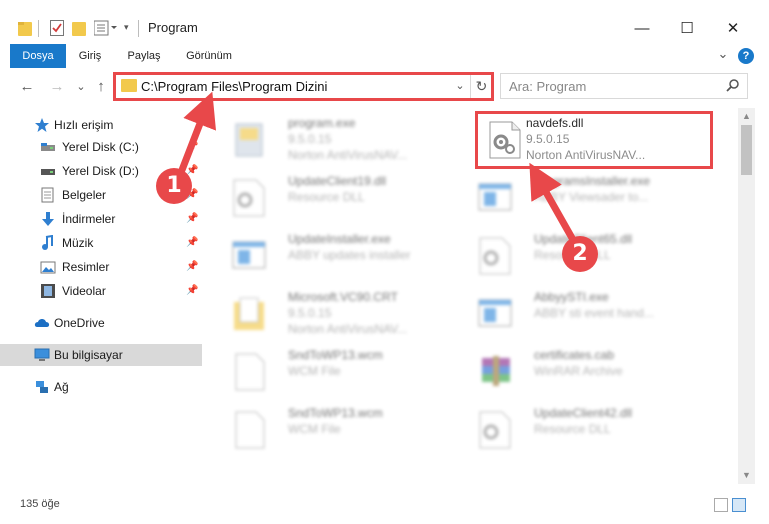  What do you see at coordinates (335, 355) in the screenshot?
I see `file-name: SndToWP13.wcm` at bounding box center [335, 355].